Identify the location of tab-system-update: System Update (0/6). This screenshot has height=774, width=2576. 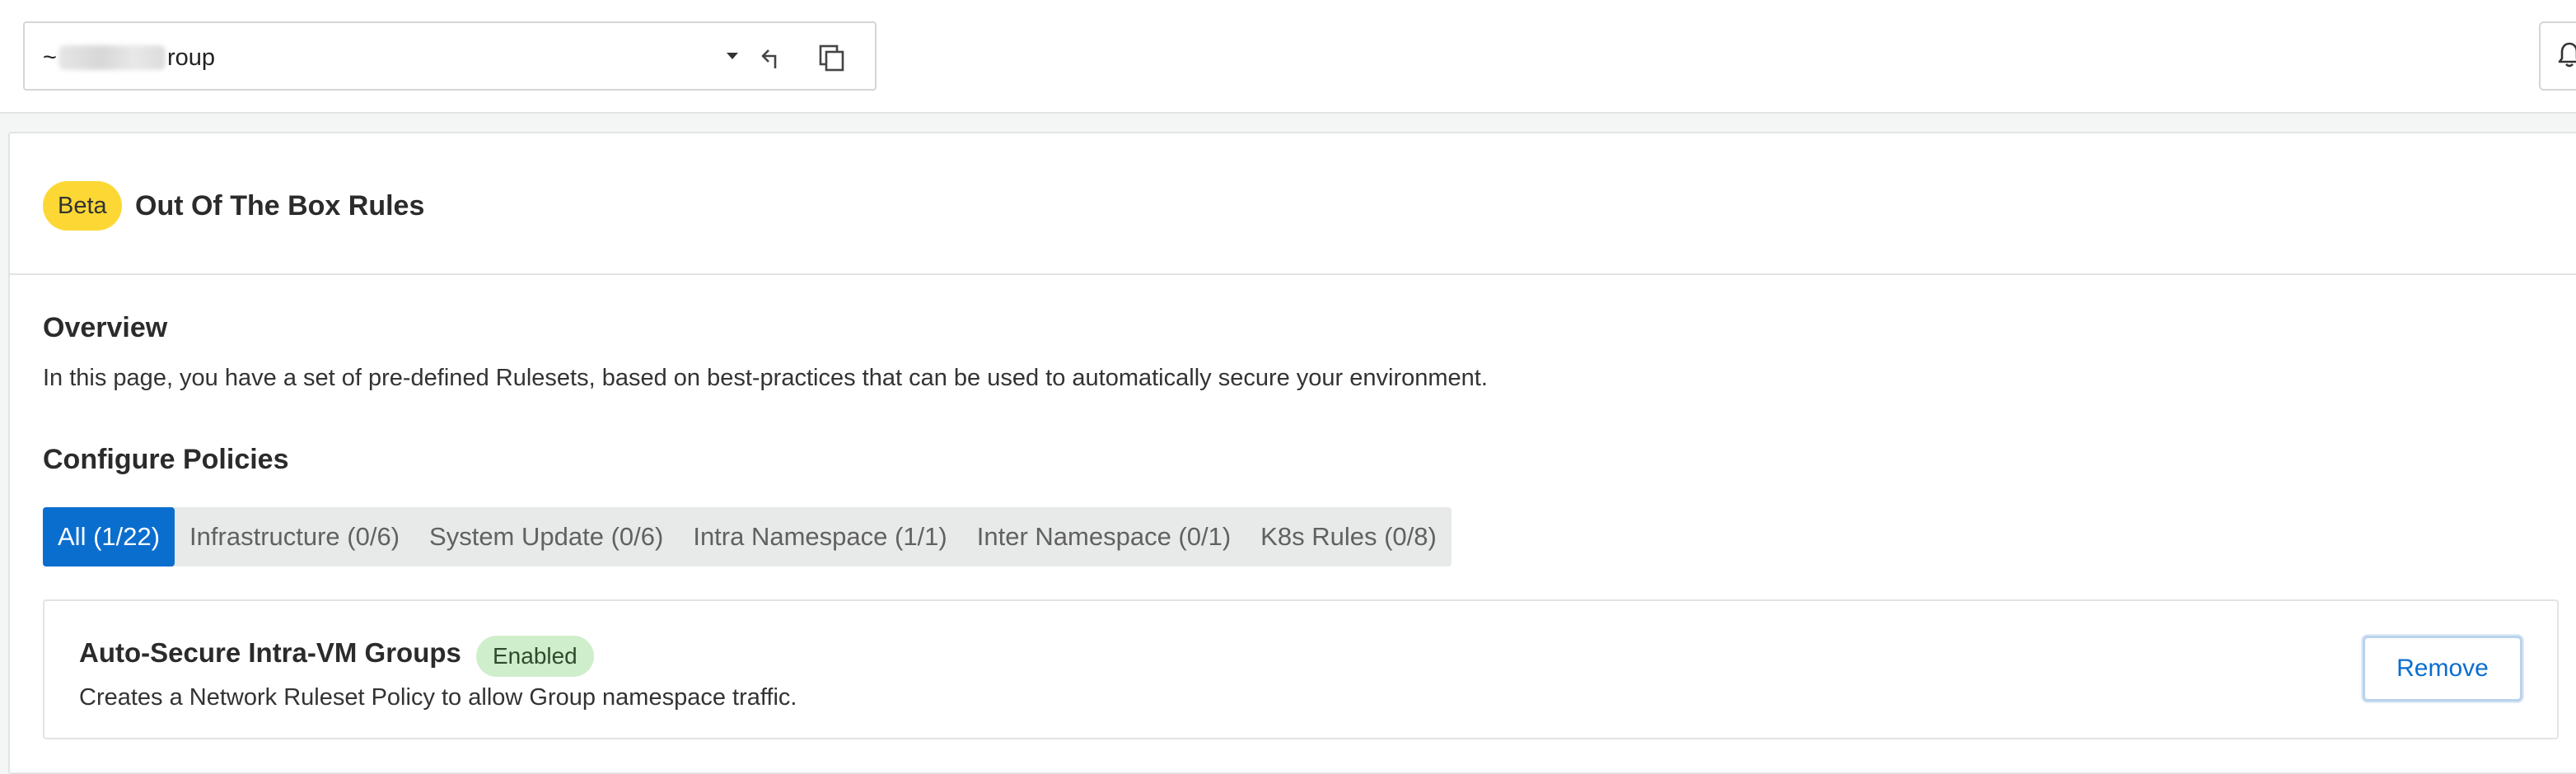
(546, 537).